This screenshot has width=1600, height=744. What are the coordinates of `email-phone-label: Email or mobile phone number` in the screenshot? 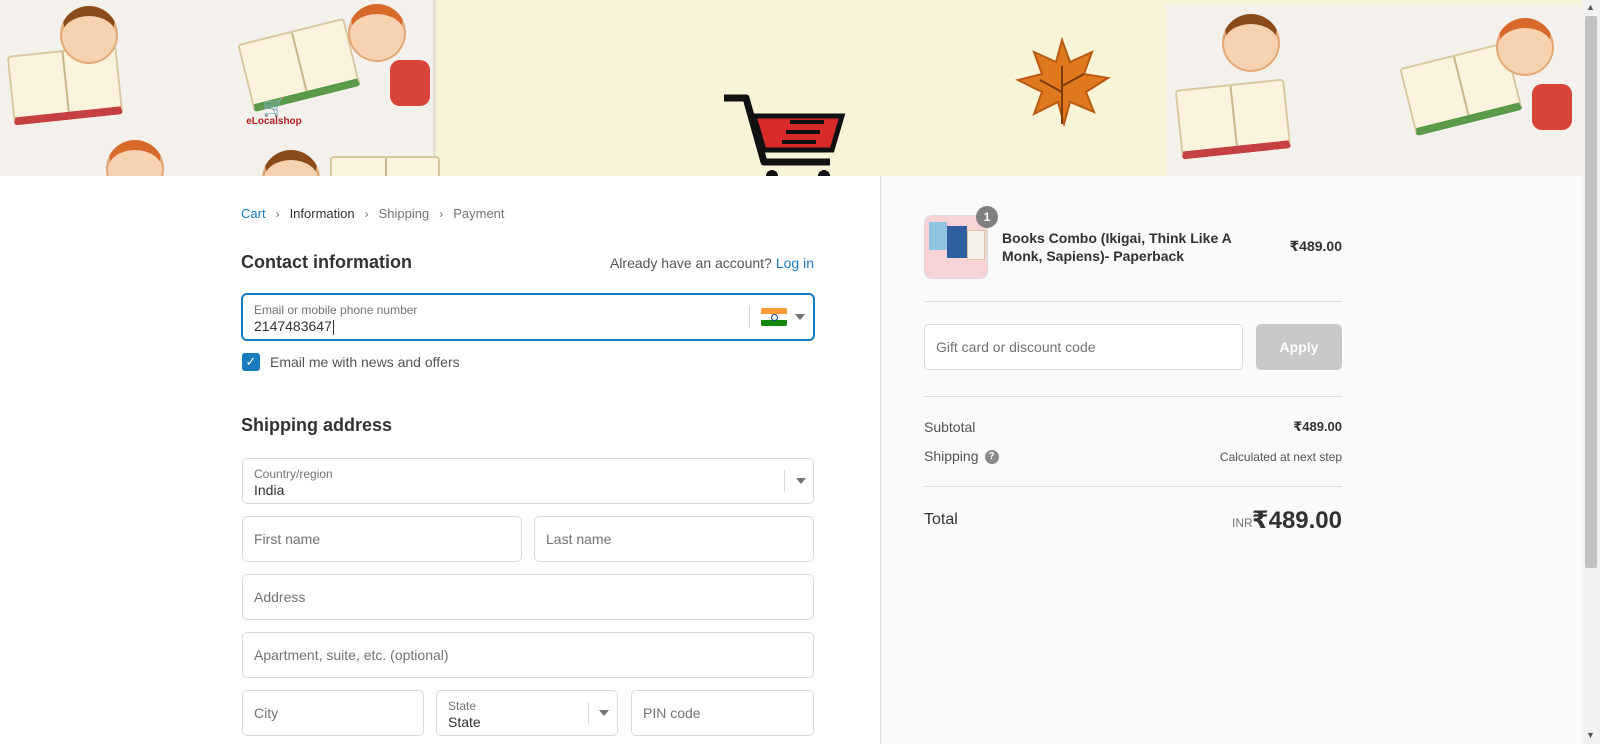 It's located at (336, 310).